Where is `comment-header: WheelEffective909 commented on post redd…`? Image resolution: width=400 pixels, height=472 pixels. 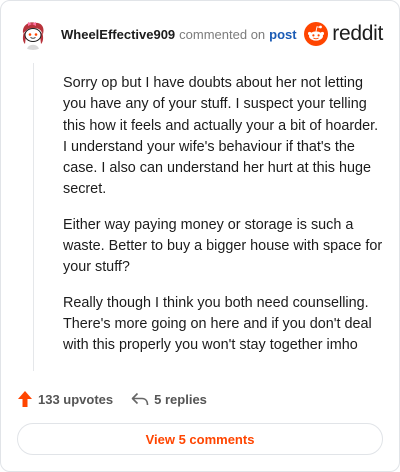
comment-header: WheelEffective909 commented on post redd… is located at coordinates (200, 34).